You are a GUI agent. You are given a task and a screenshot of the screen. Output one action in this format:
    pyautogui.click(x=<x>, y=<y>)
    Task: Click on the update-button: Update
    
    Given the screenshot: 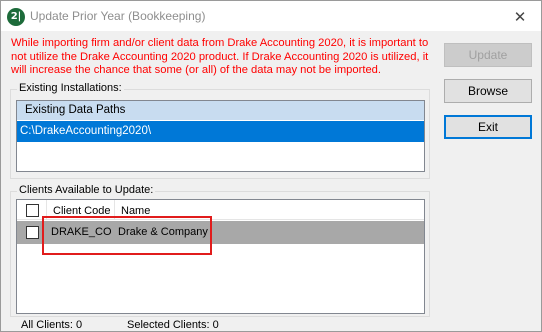 What is the action you would take?
    pyautogui.click(x=488, y=55)
    